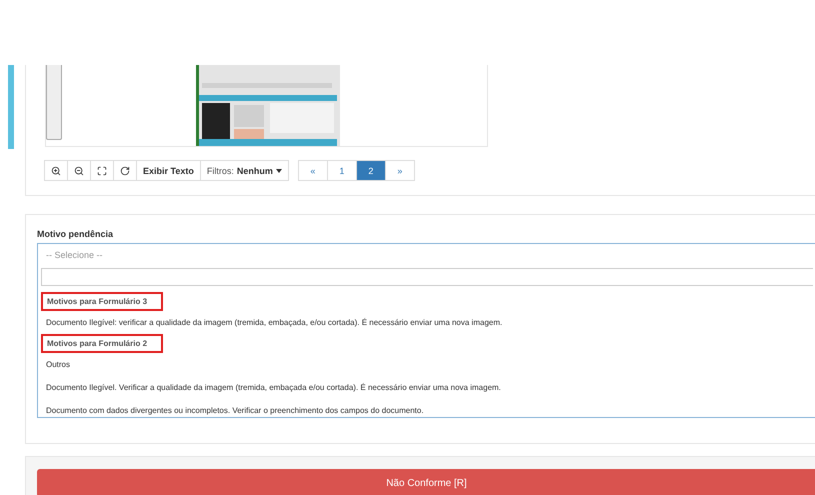 The image size is (815, 495). Describe the element at coordinates (341, 170) in the screenshot. I see `page-button: 1` at that location.